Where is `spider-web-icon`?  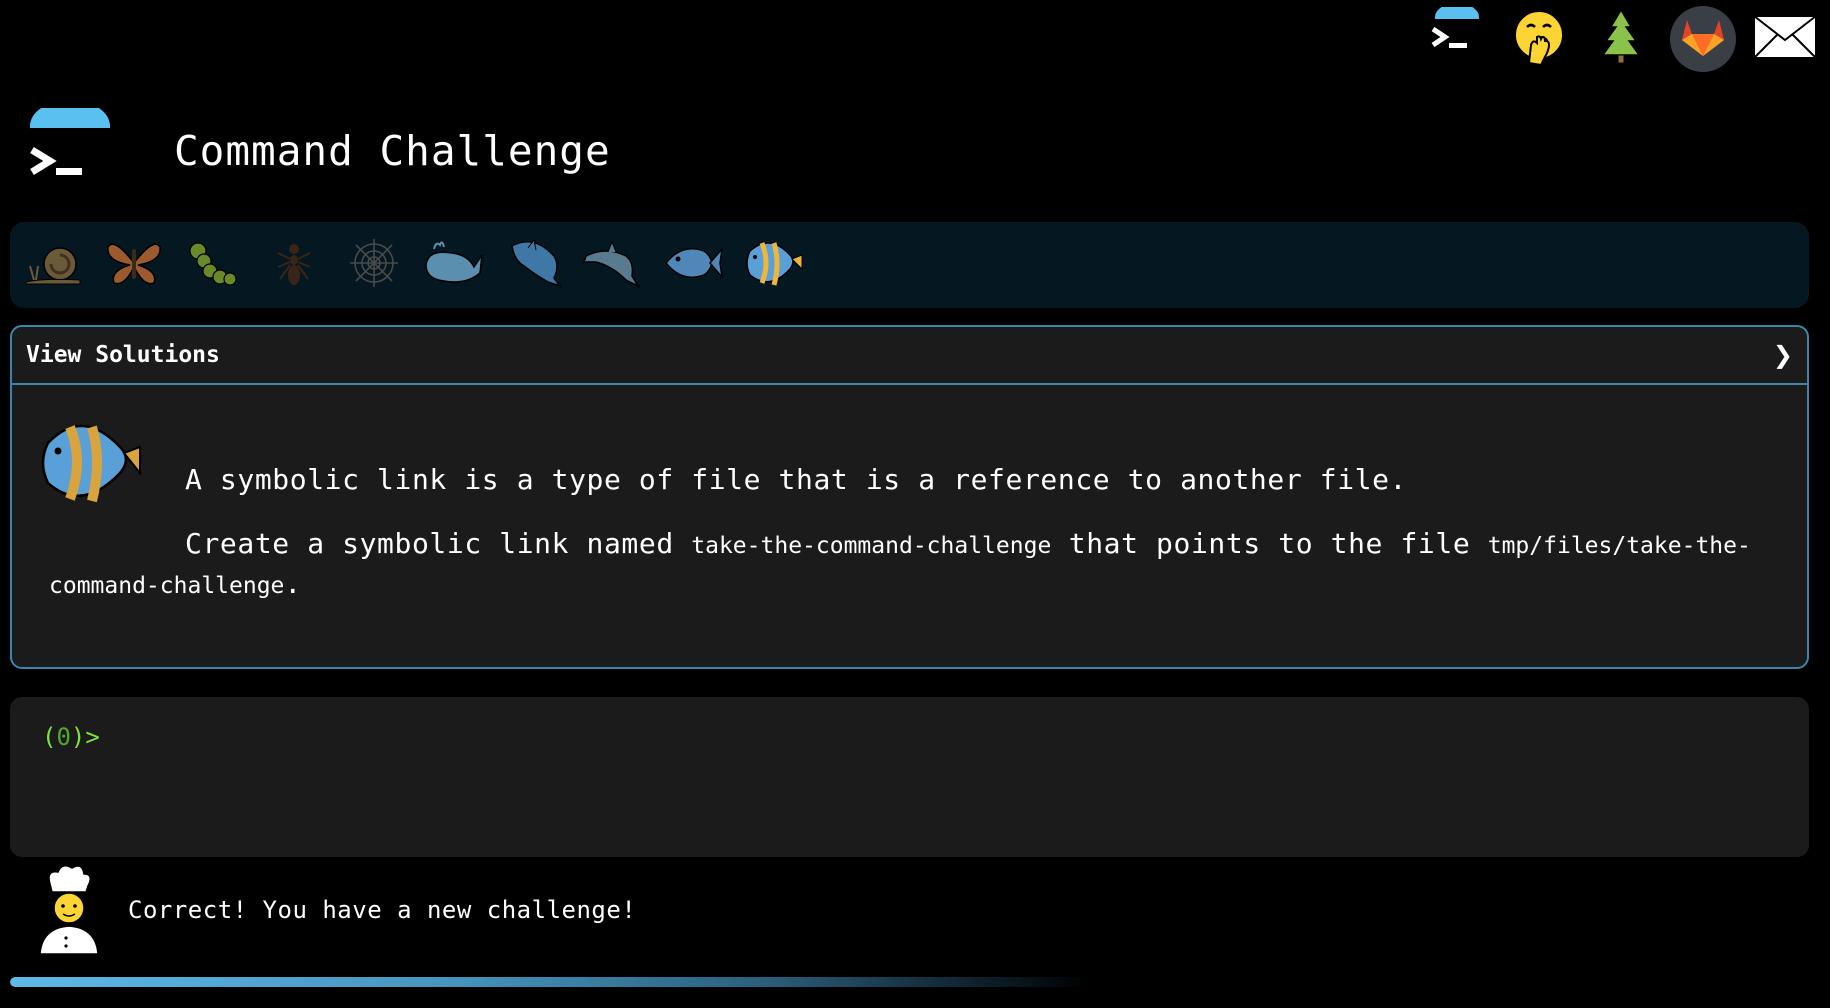
spider-web-icon is located at coordinates (374, 265).